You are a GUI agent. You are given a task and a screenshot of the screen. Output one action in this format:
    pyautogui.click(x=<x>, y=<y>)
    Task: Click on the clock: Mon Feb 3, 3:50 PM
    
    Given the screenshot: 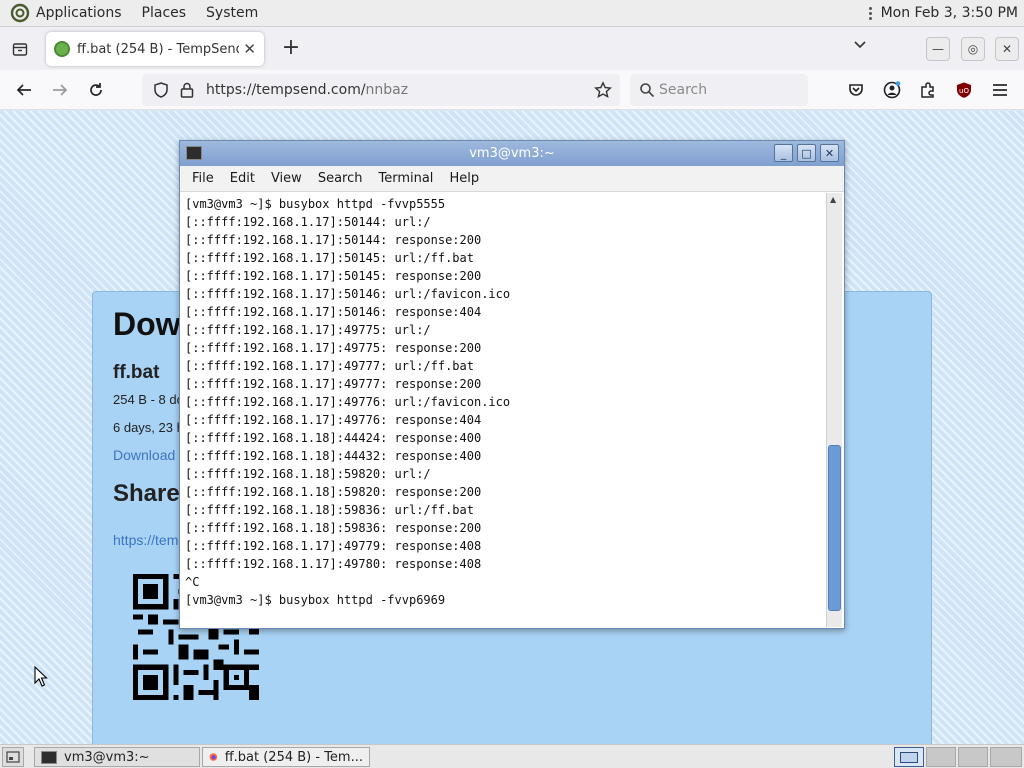 What is the action you would take?
    pyautogui.click(x=949, y=13)
    